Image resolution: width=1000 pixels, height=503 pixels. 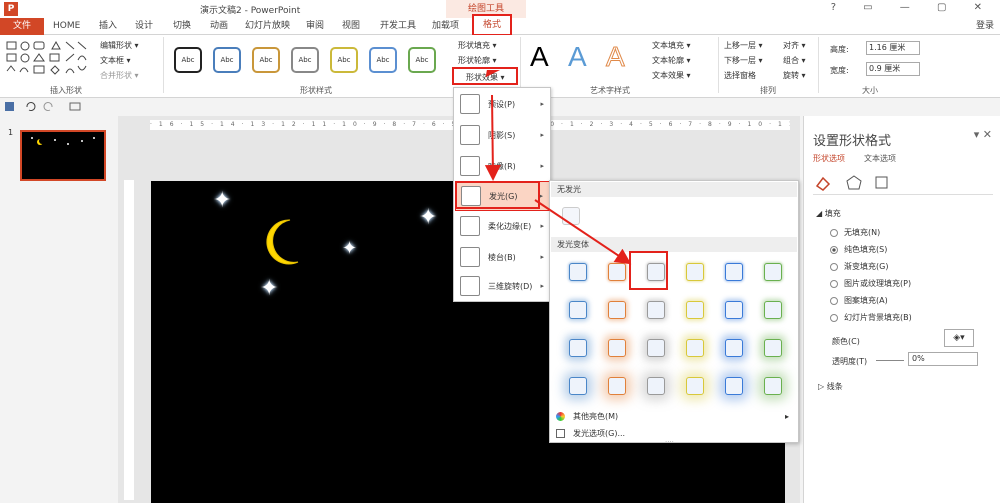 What do you see at coordinates (422, 60) in the screenshot?
I see `shape-style-7: Abc` at bounding box center [422, 60].